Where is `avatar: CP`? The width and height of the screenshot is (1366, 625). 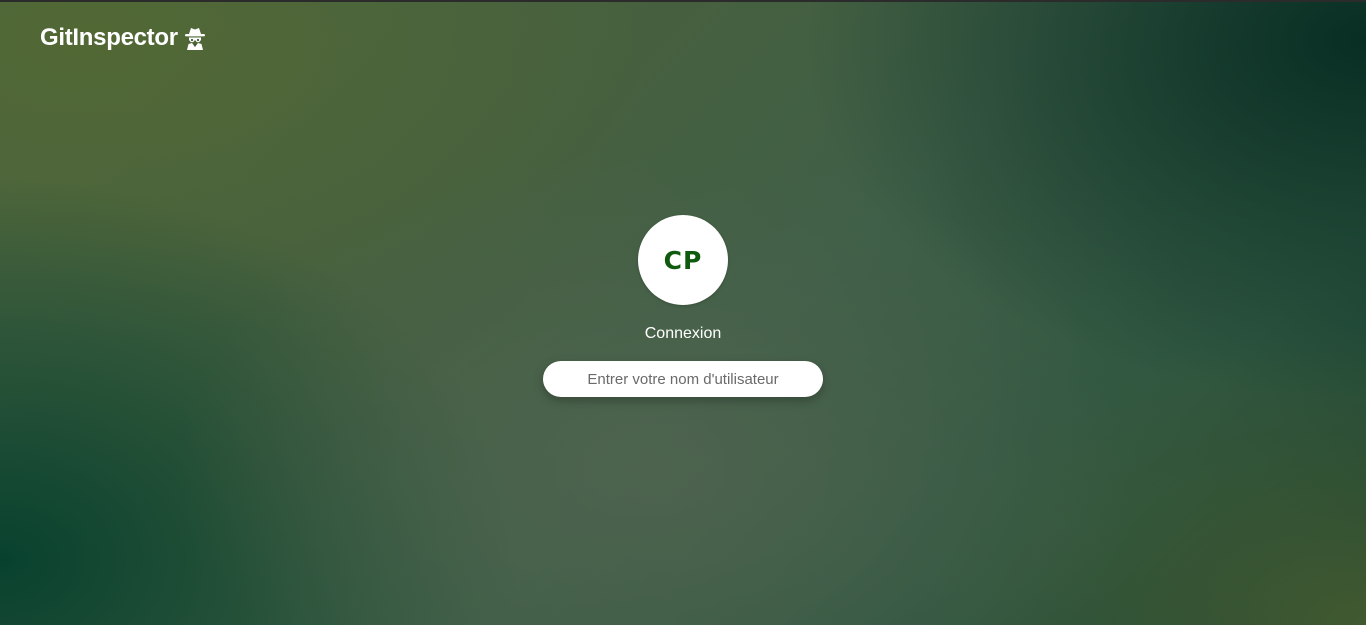
avatar: CP is located at coordinates (683, 260).